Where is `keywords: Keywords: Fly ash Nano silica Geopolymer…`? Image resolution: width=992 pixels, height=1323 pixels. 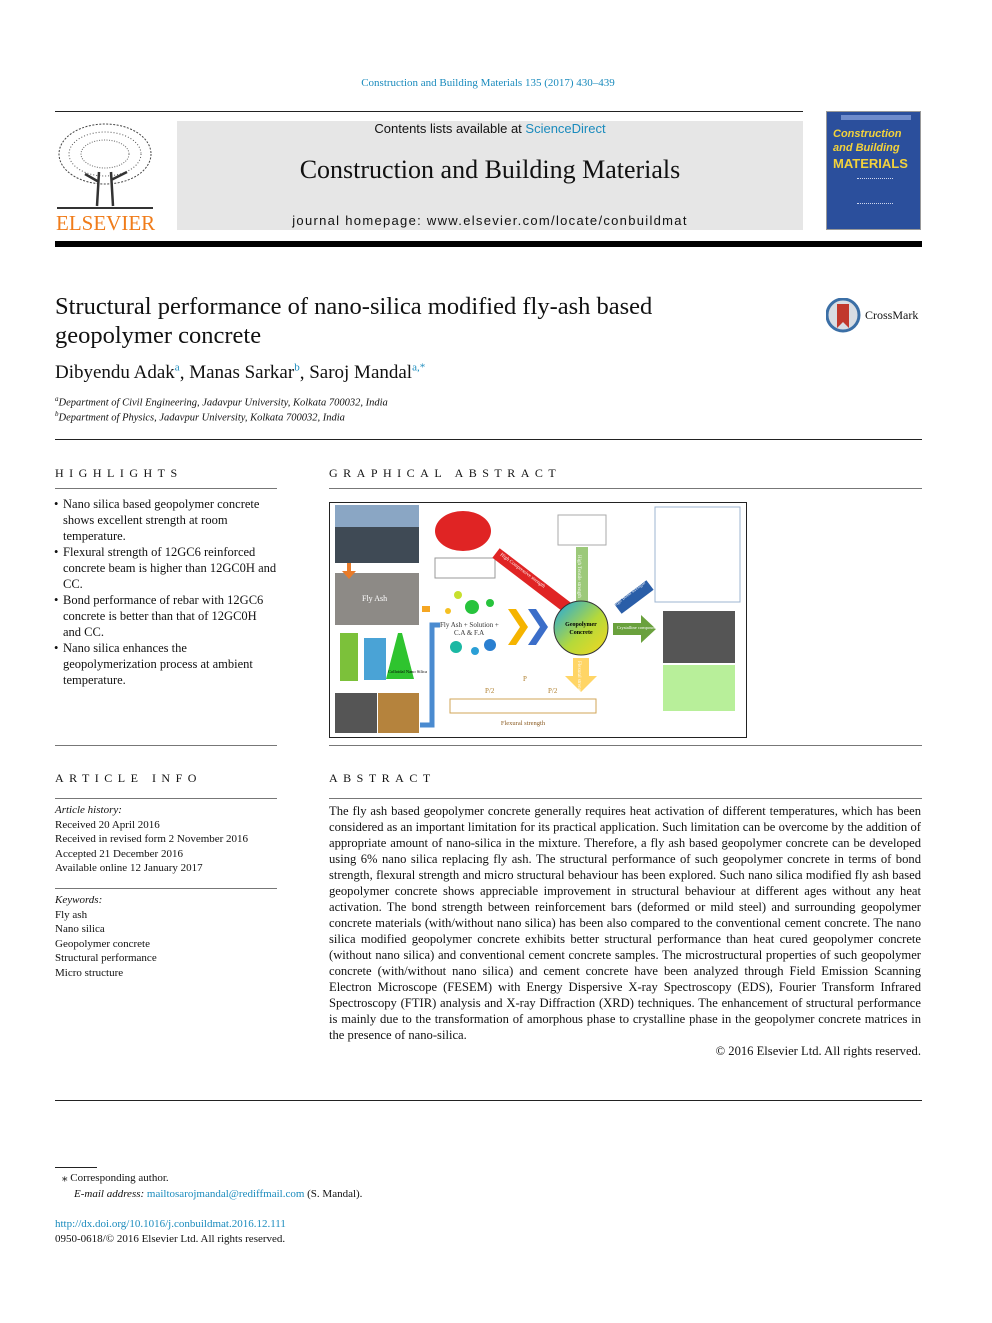
keywords: Keywords: Fly ash Nano silica Geopolymer… is located at coordinates (166, 936).